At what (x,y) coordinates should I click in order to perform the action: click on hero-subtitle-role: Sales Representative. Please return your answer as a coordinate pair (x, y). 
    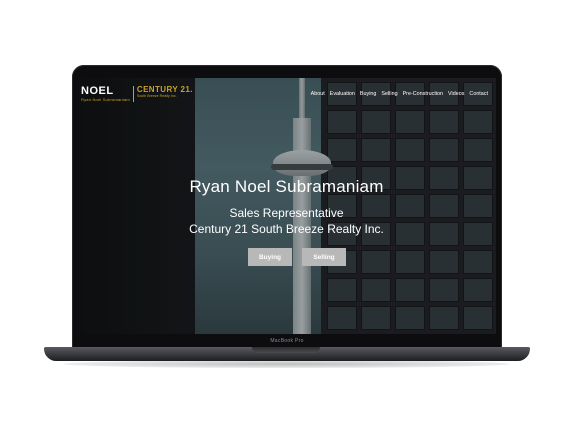
    Looking at the image, I should click on (286, 213).